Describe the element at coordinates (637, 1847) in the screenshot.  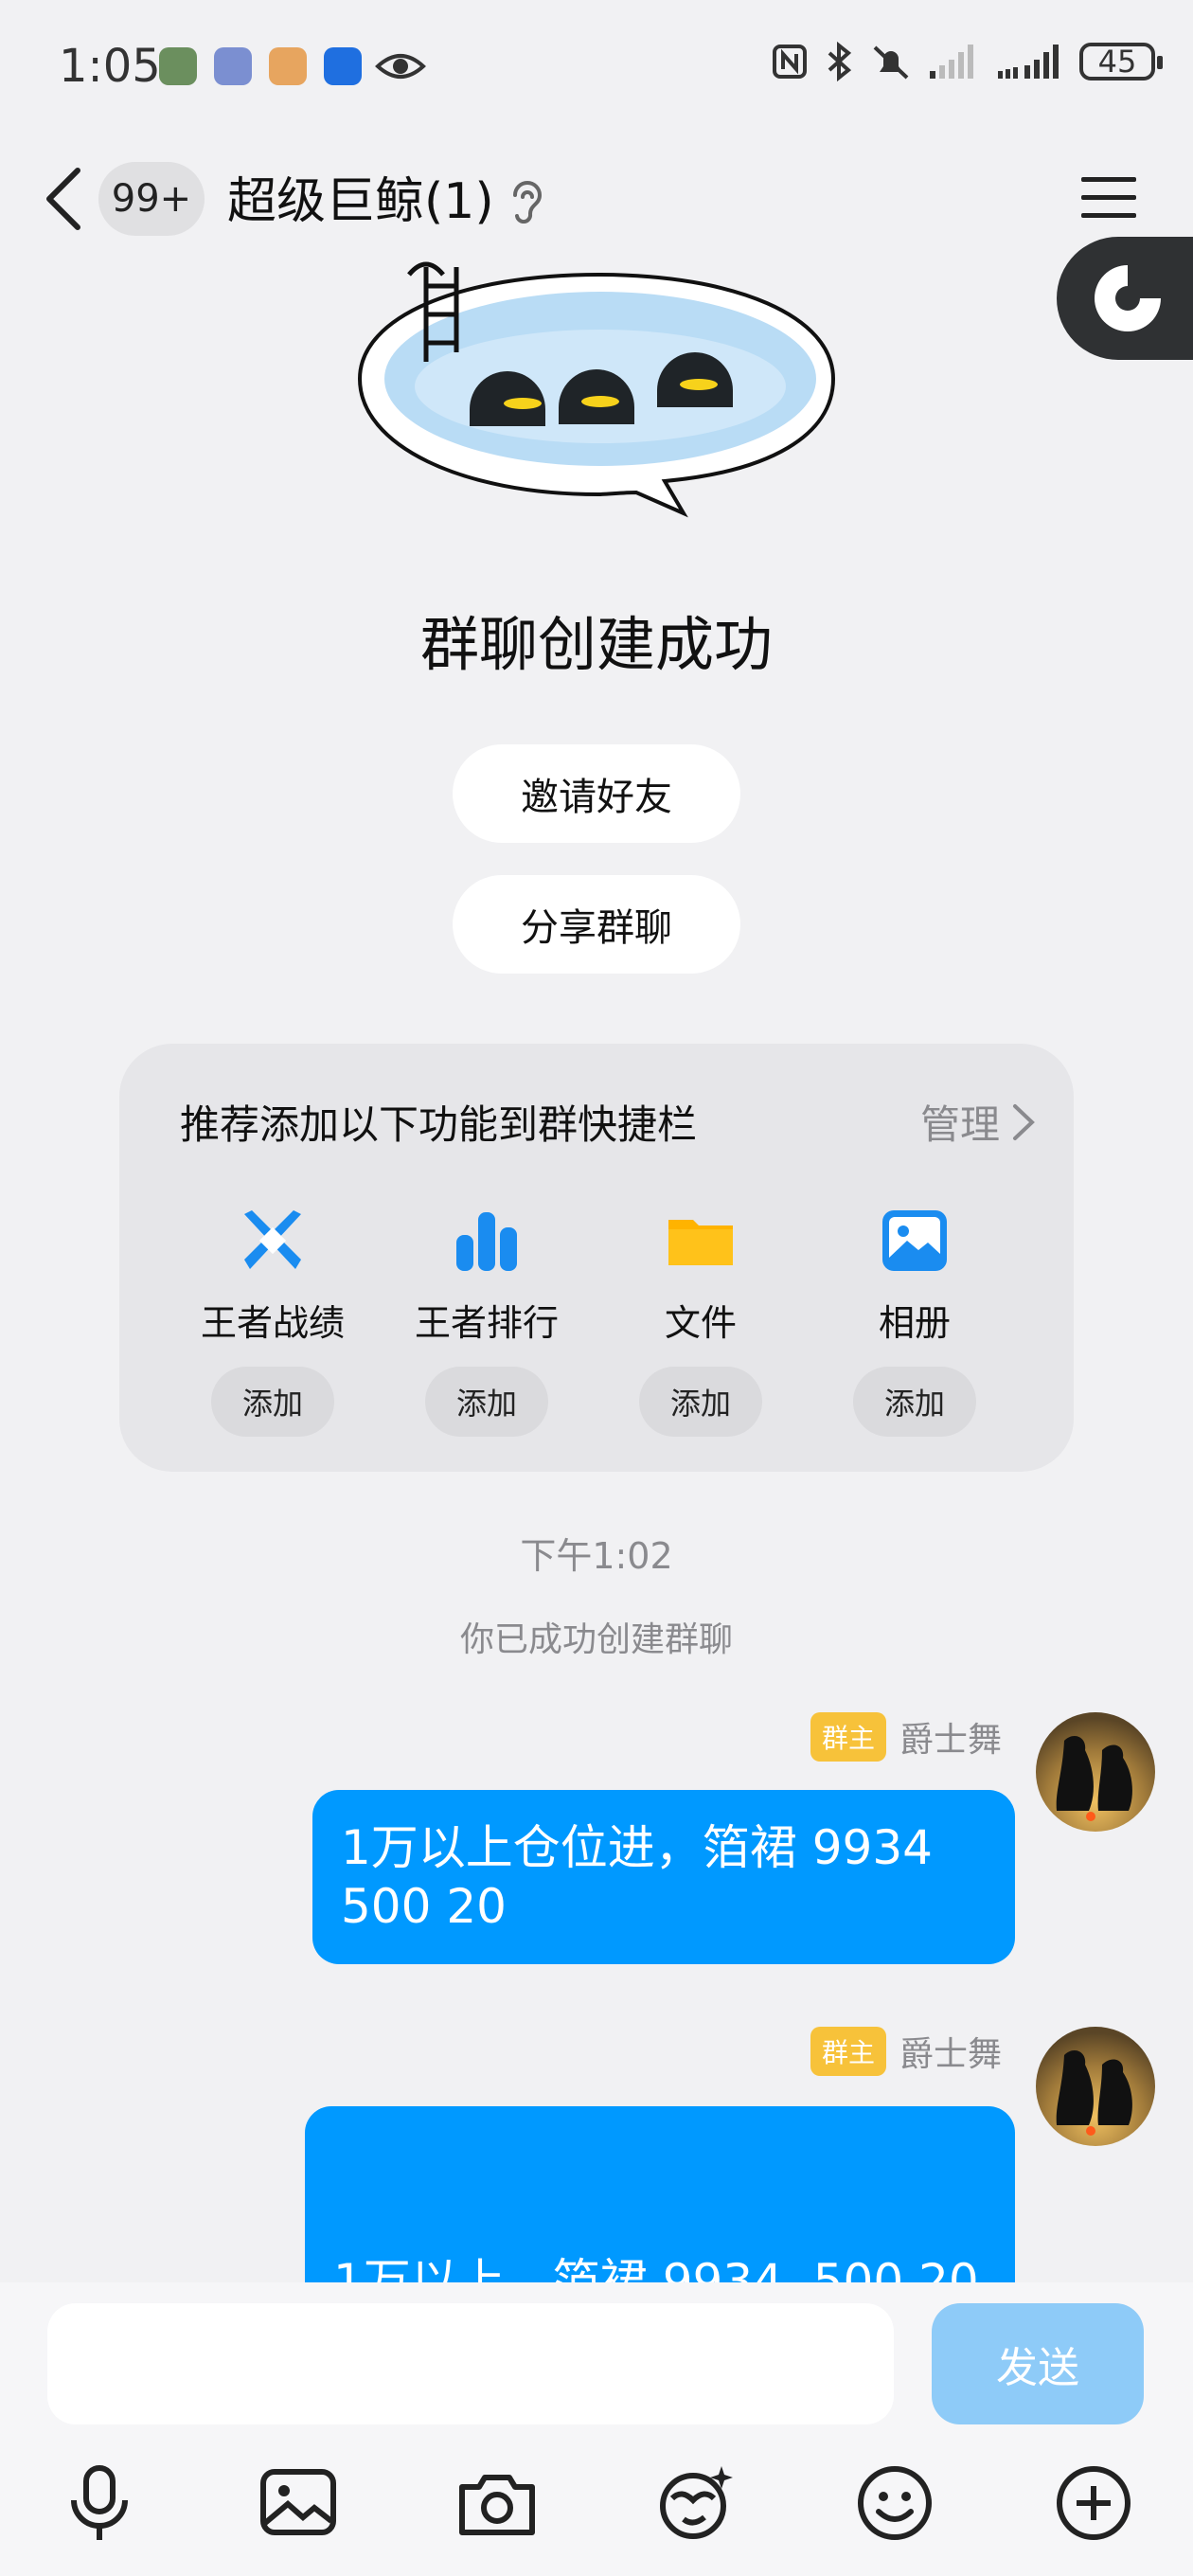
I see `message-line: 1万以上仓位进，箔裙 9934` at that location.